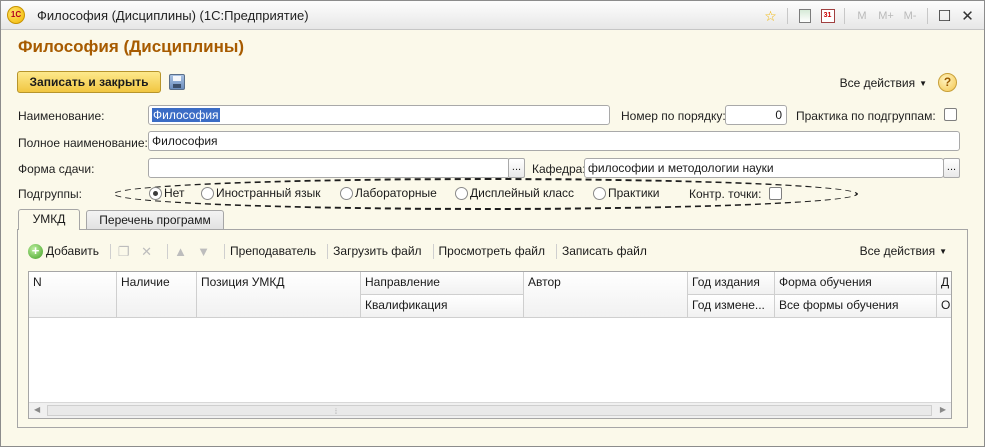 This screenshot has width=985, height=447. I want to click on department-label: Кафедра:, so click(559, 169).